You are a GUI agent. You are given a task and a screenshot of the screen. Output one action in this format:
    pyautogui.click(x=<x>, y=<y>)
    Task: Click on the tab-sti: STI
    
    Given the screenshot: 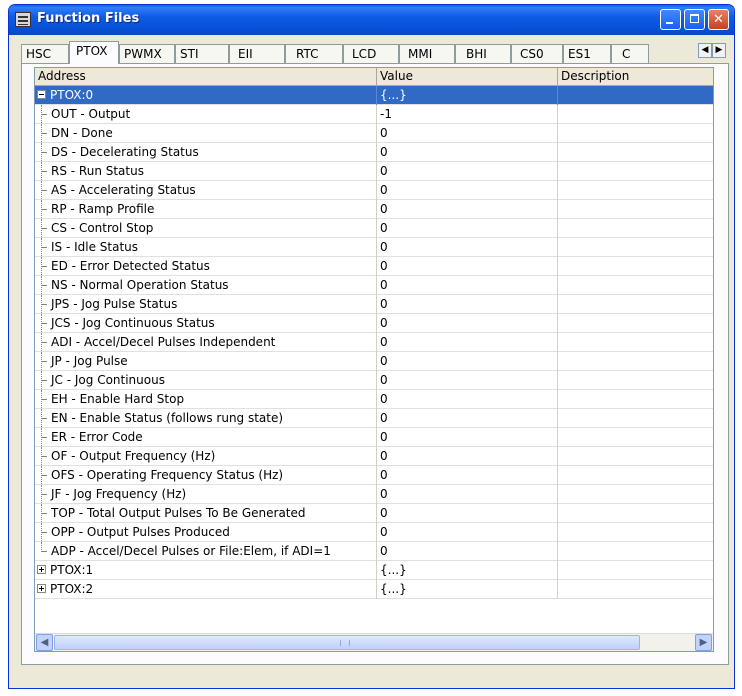 What is the action you would take?
    pyautogui.click(x=202, y=53)
    